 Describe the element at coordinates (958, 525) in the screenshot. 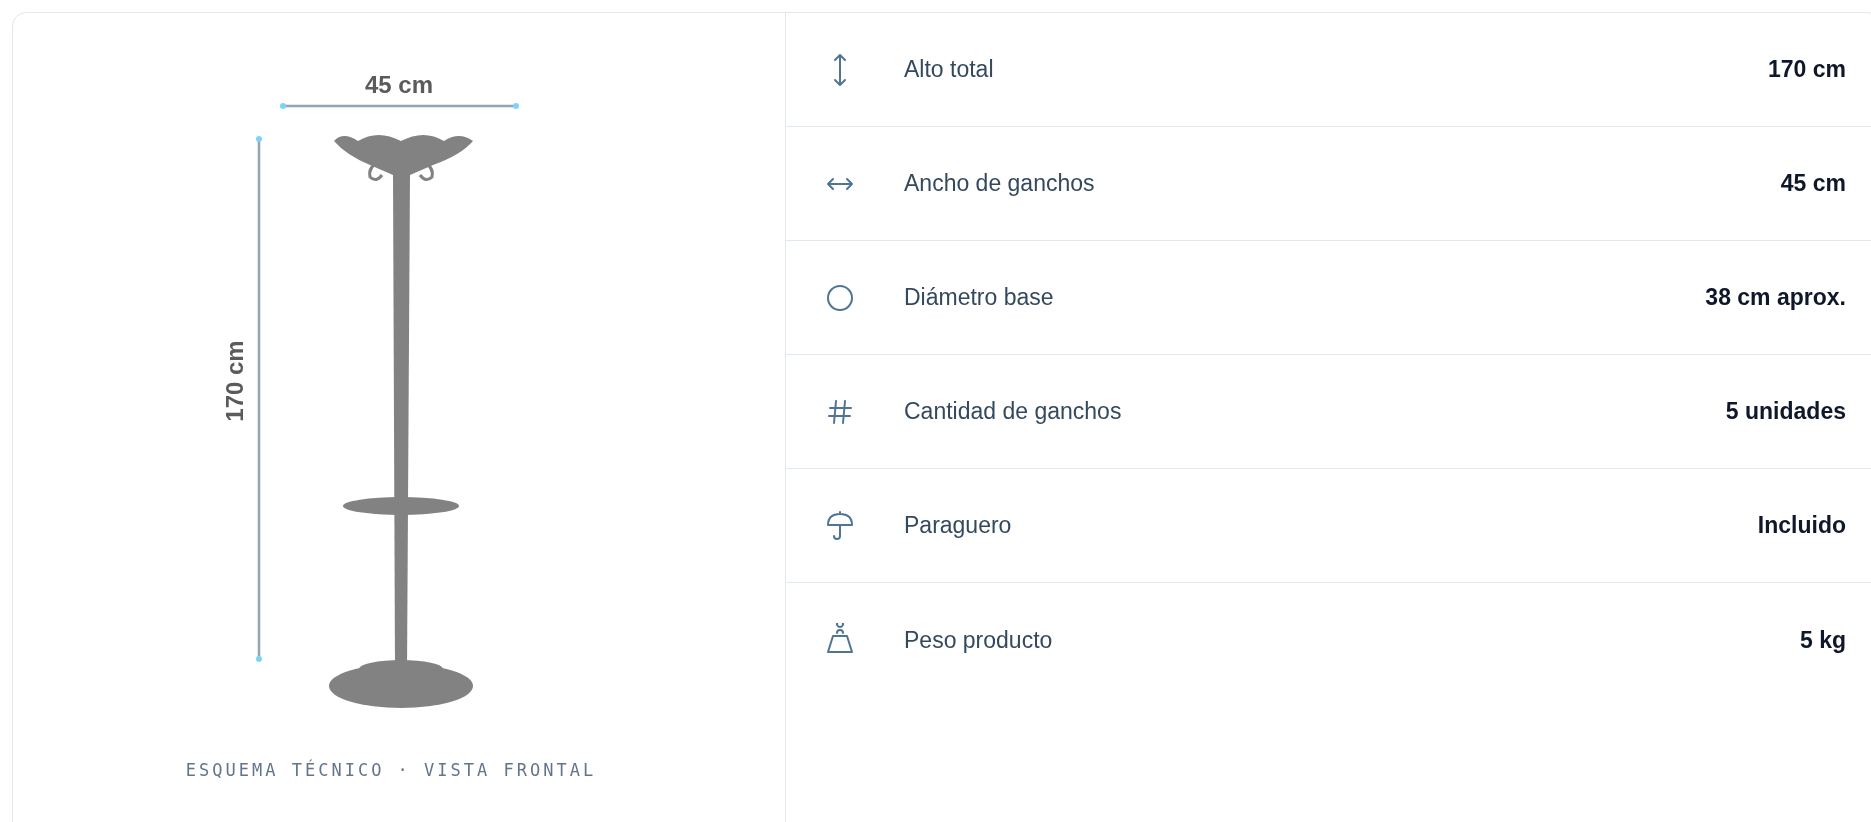

I see `spec-label: Paraguero` at that location.